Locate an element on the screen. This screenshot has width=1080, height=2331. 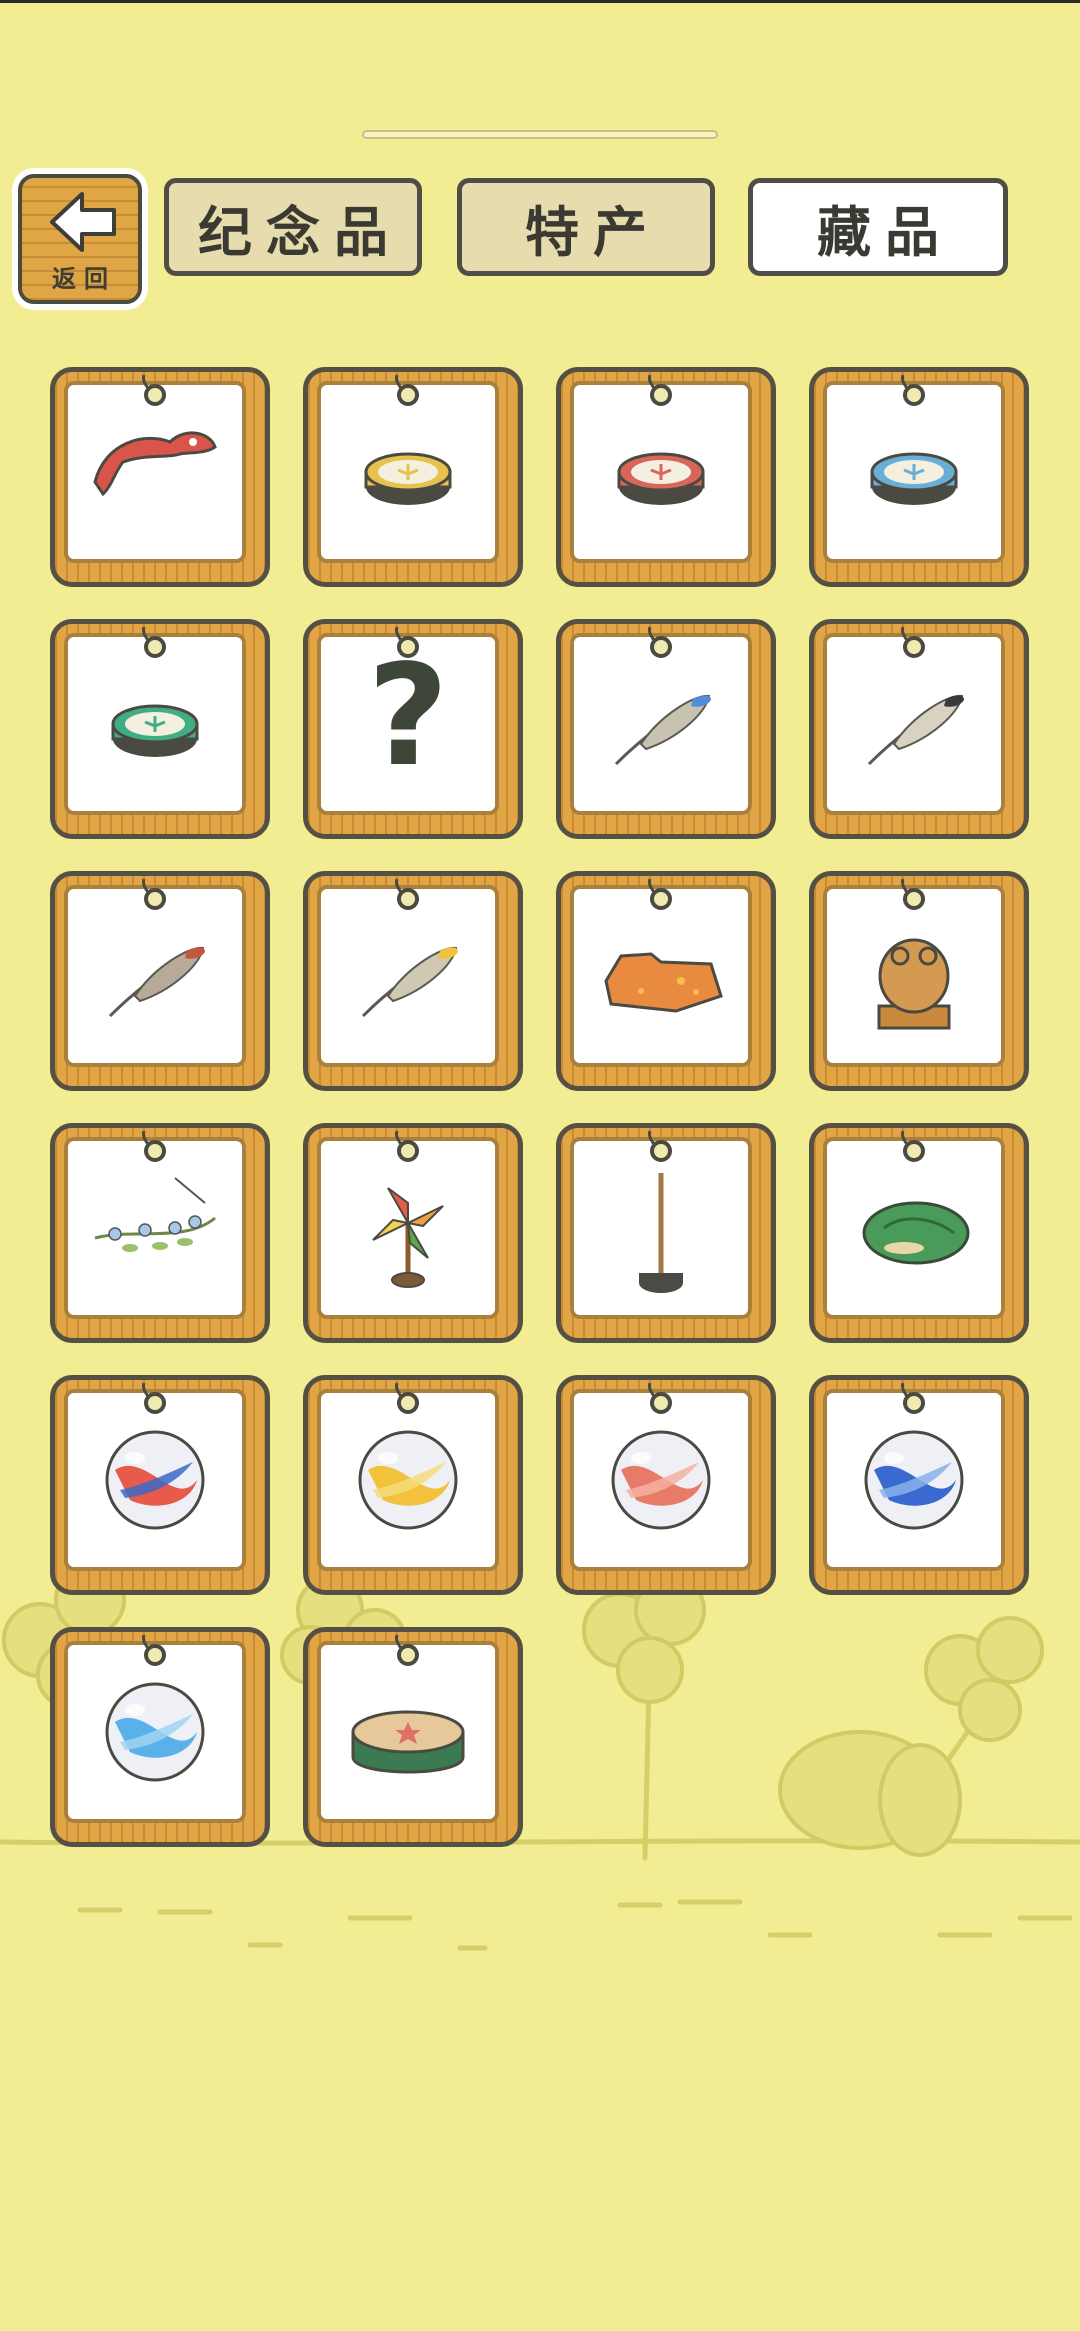
red-fish-charm-icon is located at coordinates (155, 472).